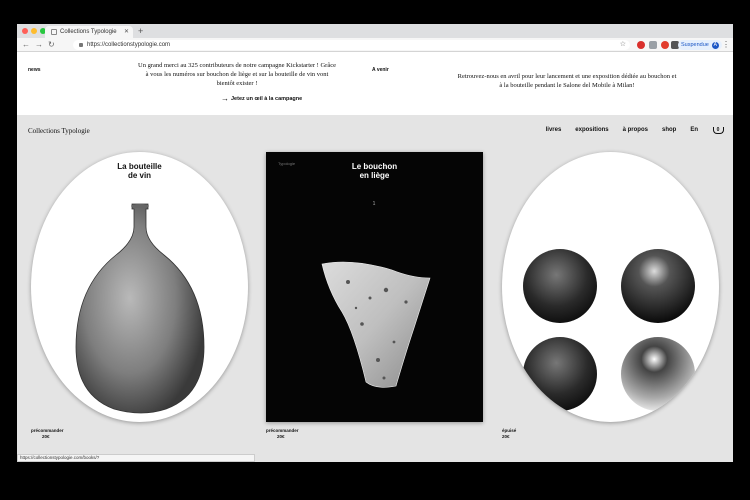 Image resolution: width=750 pixels, height=500 pixels. I want to click on address-url: https://collectionstypologie.com, so click(129, 45).